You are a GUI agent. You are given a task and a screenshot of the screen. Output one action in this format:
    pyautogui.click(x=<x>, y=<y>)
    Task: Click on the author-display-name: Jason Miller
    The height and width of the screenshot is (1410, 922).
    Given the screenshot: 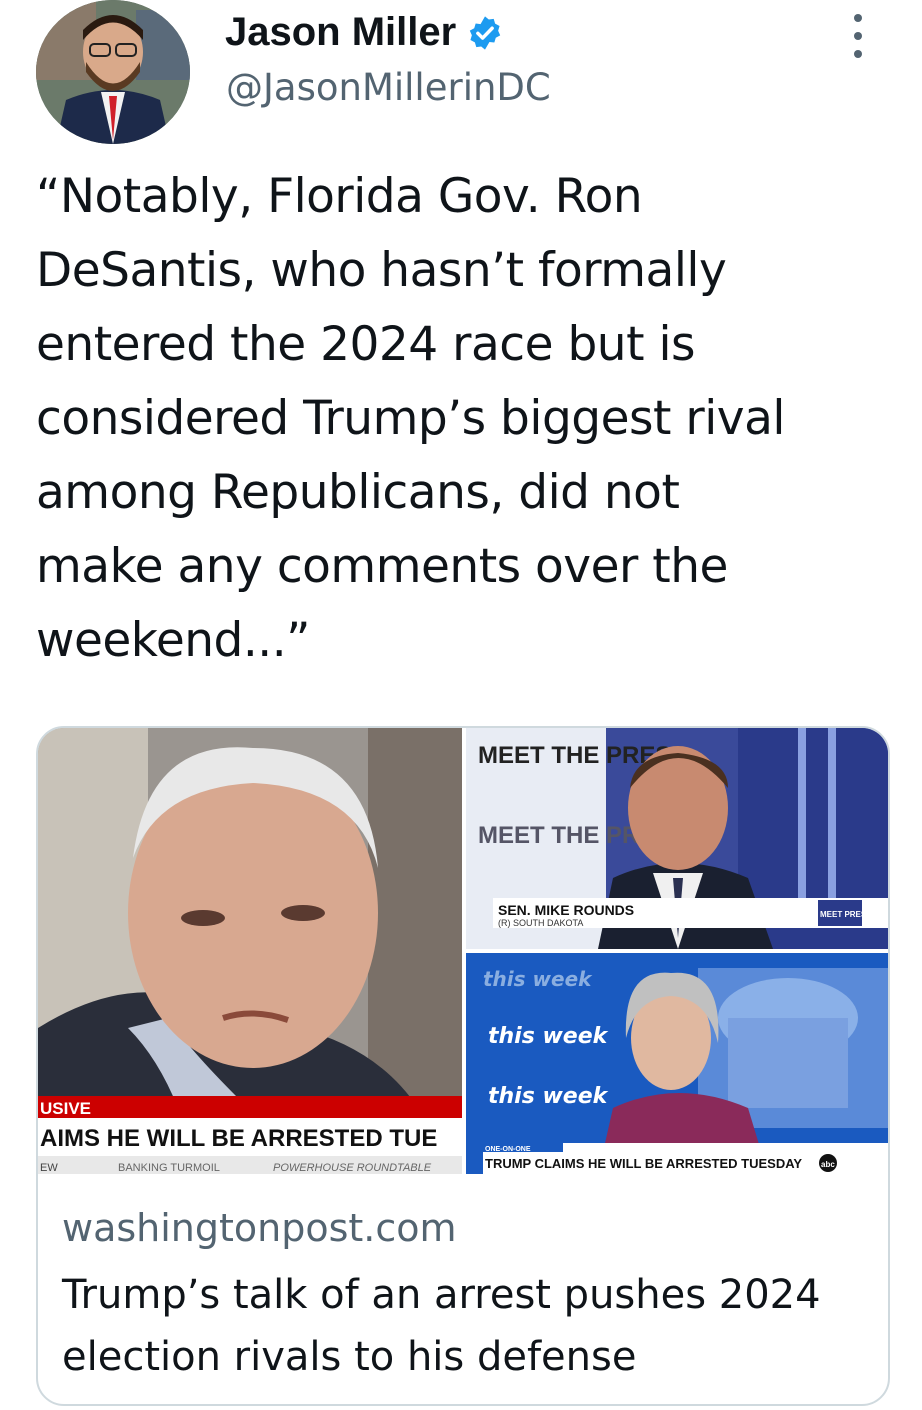 What is the action you would take?
    pyautogui.click(x=340, y=32)
    